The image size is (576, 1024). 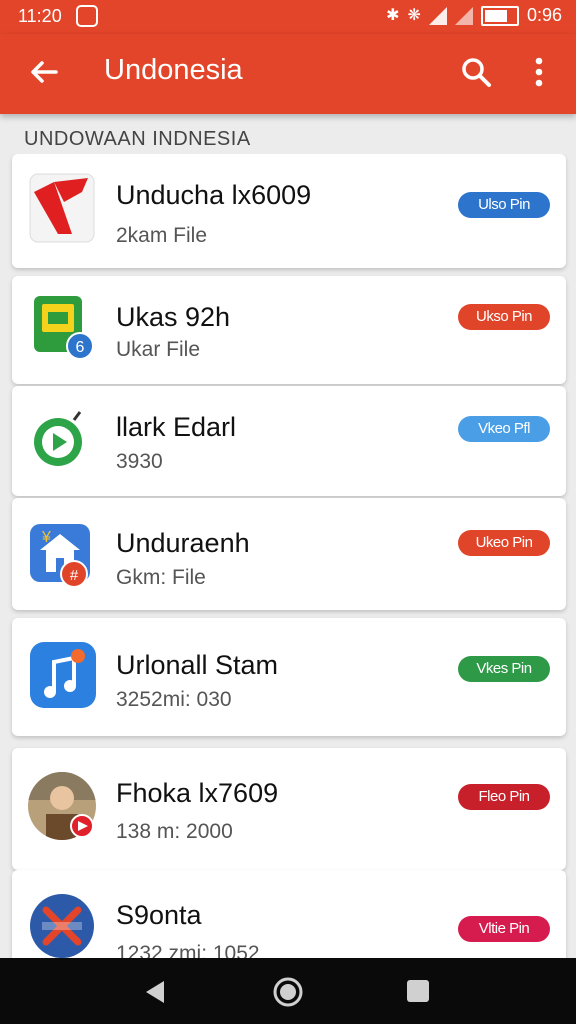 I want to click on item-action-button: Ukso Pin, so click(x=504, y=317).